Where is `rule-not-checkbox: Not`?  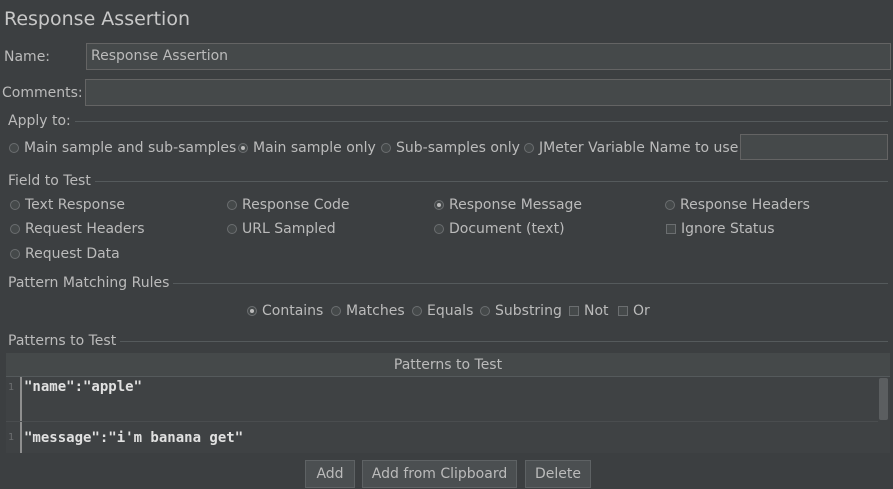 rule-not-checkbox: Not is located at coordinates (589, 311).